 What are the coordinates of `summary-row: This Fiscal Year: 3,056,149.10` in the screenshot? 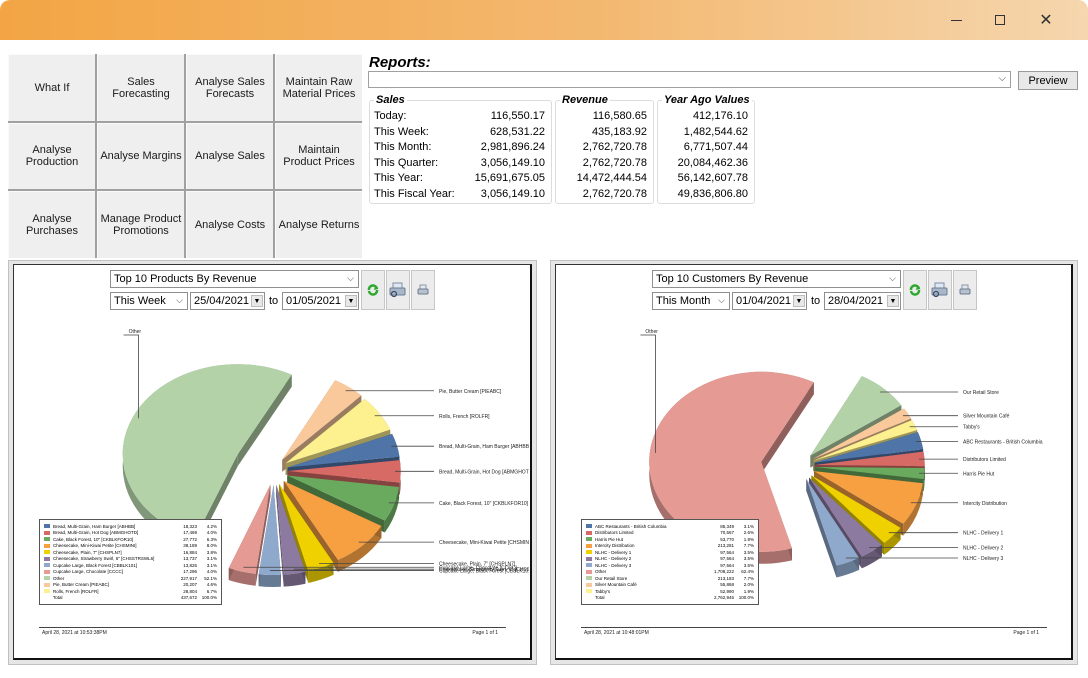 It's located at (459, 195).